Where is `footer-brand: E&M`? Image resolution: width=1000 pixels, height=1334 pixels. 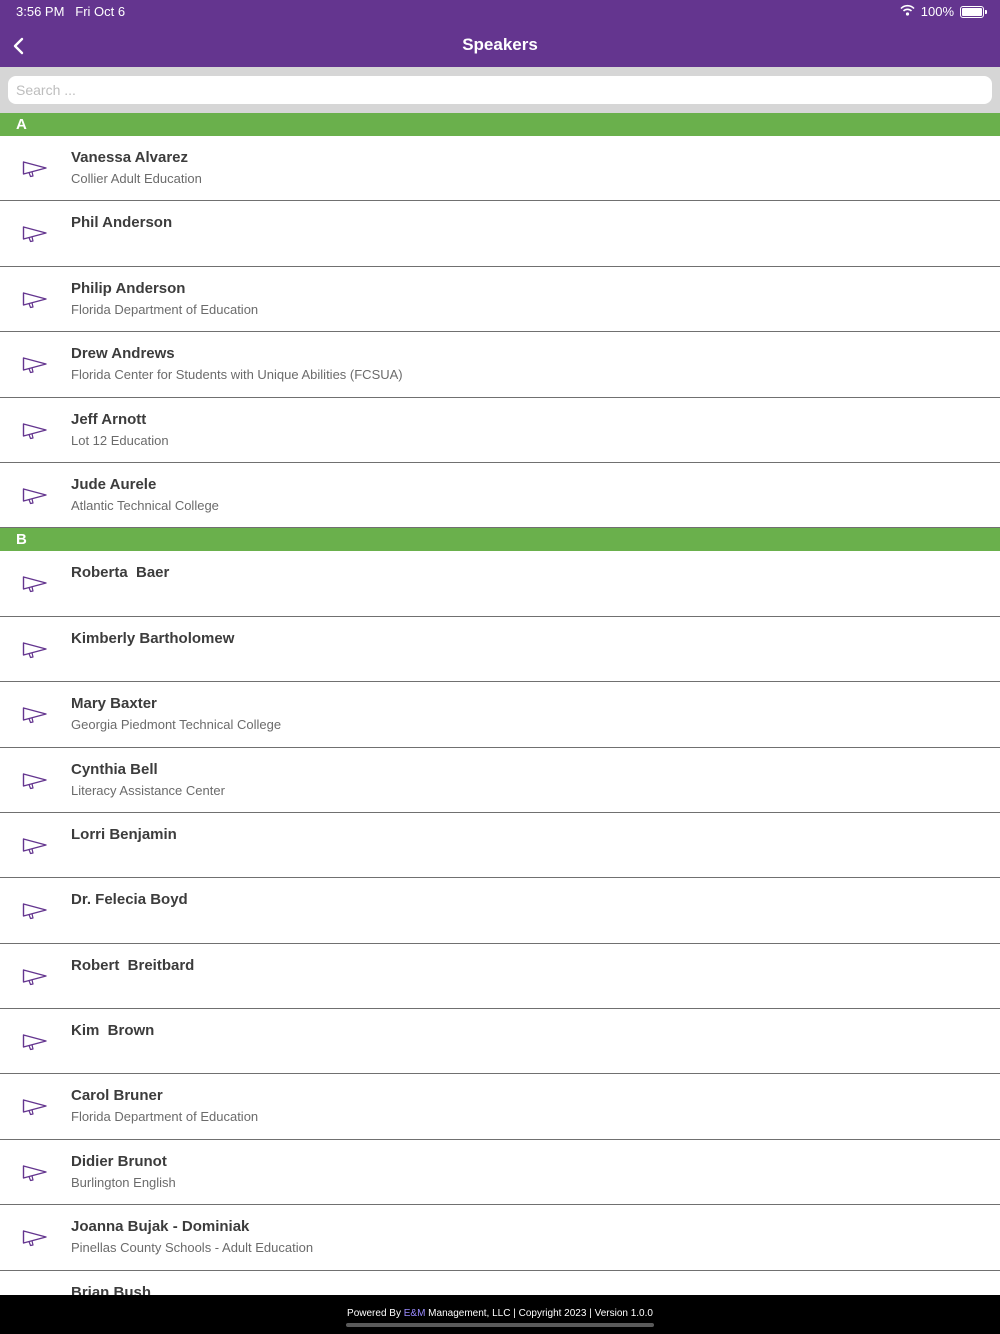
footer-brand: E&M is located at coordinates (414, 1313).